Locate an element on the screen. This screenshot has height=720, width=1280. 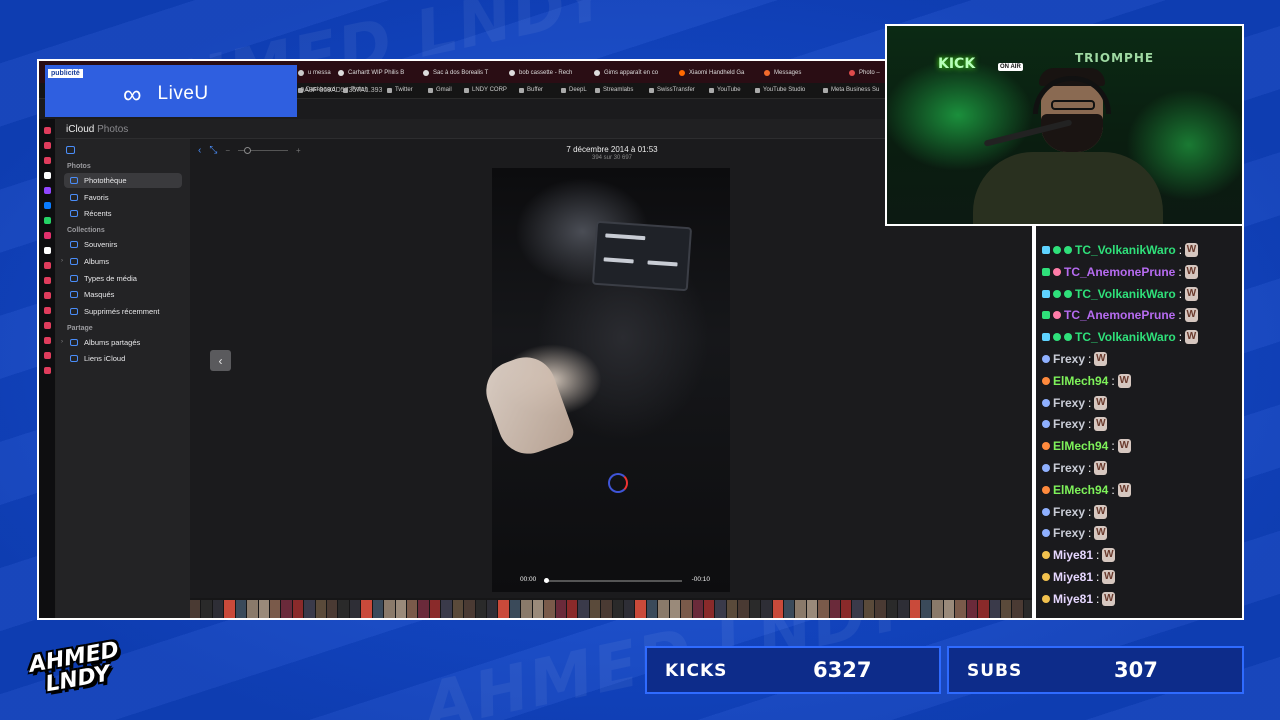
browser-tab: bob cassette - Rech is located at coordinates (549, 72).